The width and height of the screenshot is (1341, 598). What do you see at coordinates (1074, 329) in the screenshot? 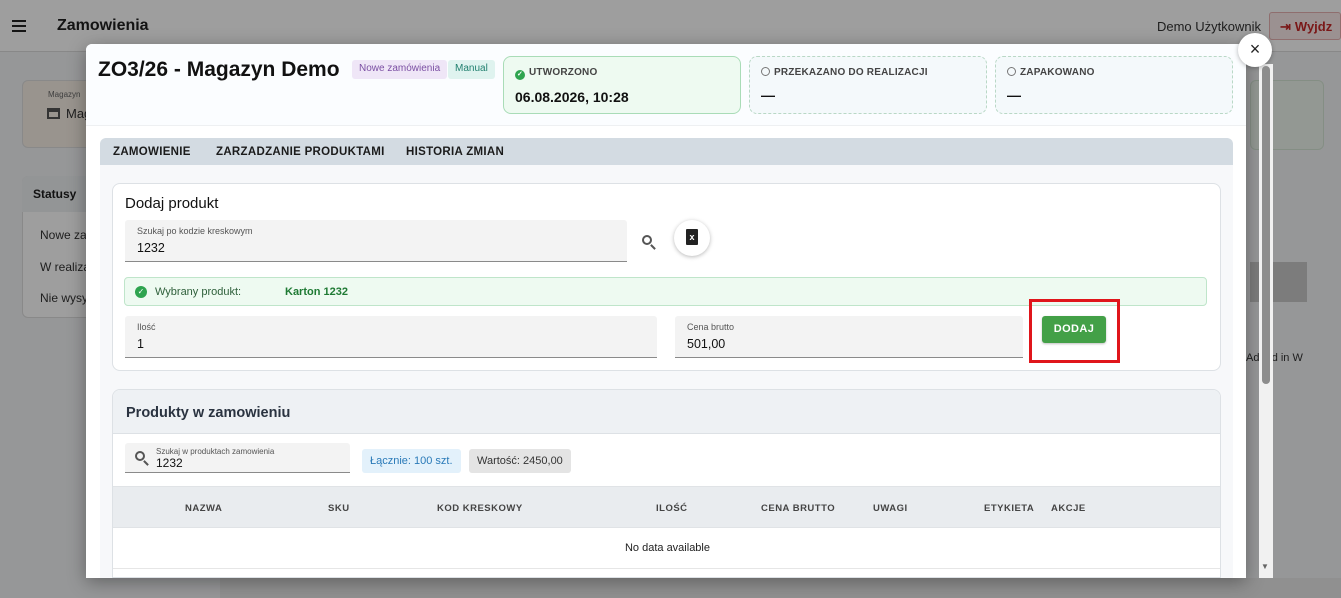
I see `add-product-button: DODAJ` at bounding box center [1074, 329].